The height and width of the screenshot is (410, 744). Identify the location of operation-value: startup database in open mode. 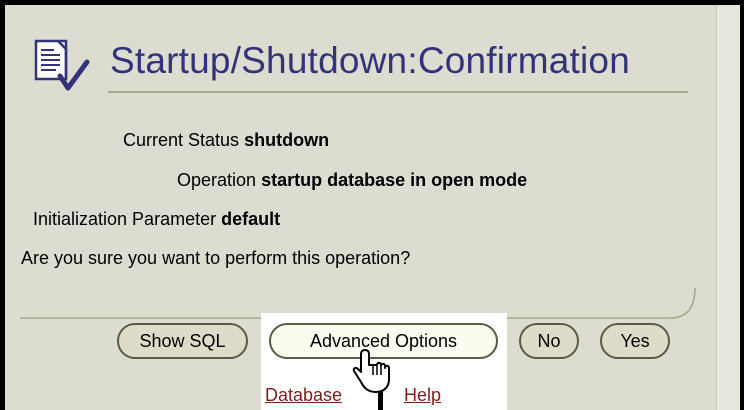
(394, 180).